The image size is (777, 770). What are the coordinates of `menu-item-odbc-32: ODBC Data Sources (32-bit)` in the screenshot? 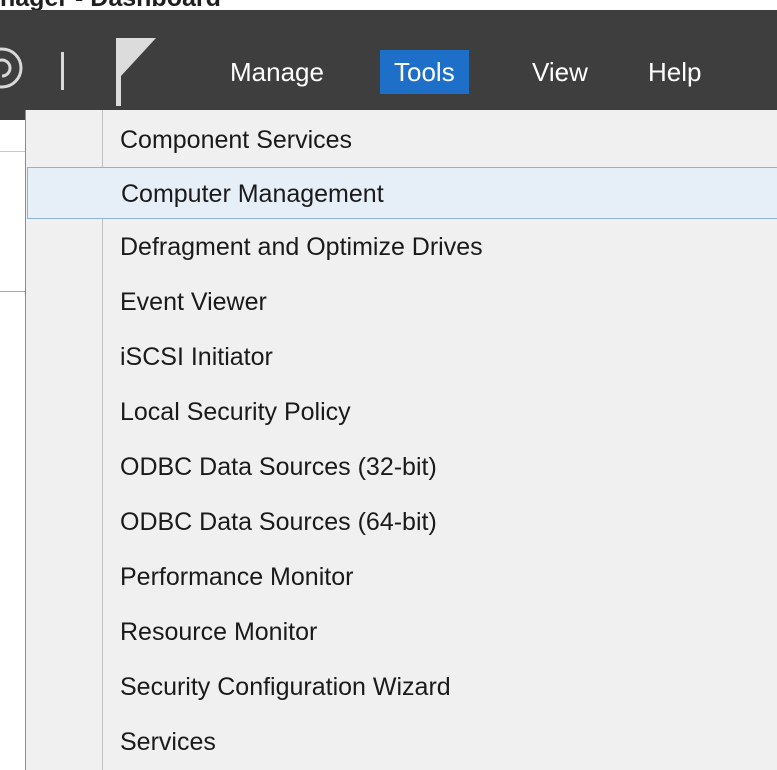 It's located at (402, 467).